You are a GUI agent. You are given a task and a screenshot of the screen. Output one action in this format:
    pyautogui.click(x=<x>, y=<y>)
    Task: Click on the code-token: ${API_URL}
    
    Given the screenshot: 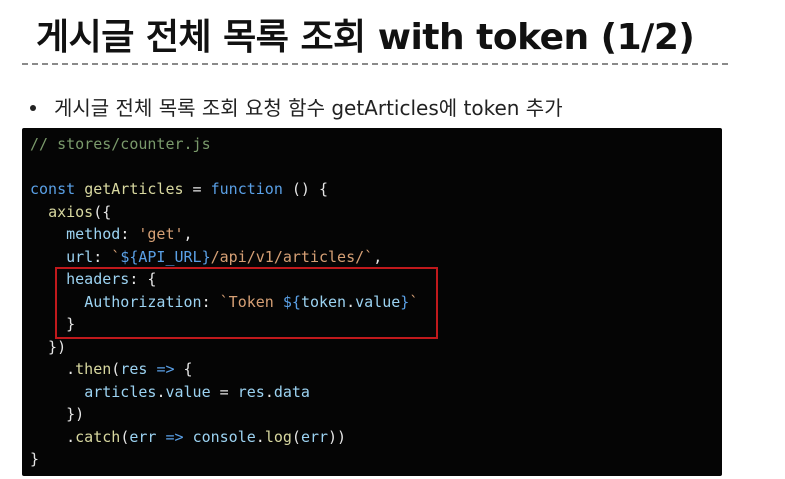 What is the action you would take?
    pyautogui.click(x=165, y=256)
    